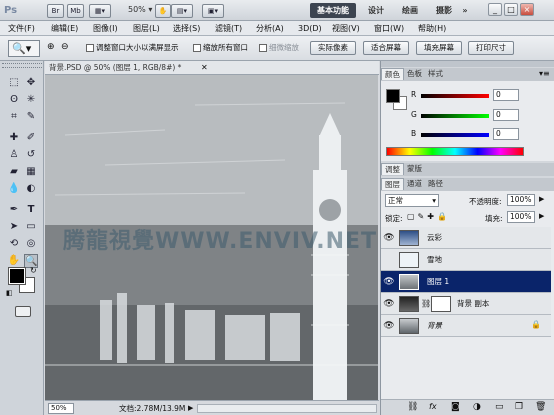 The width and height of the screenshot is (554, 415). What do you see at coordinates (14, 117) in the screenshot?
I see `crop-tool-icon: ⌗` at bounding box center [14, 117].